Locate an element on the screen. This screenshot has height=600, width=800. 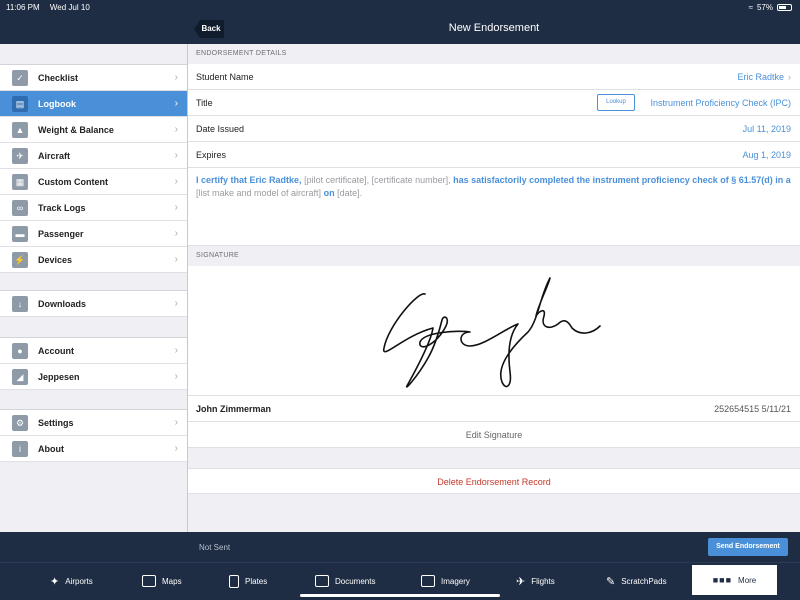
status-date: Wed Jul 10 is located at coordinates (69, 7).